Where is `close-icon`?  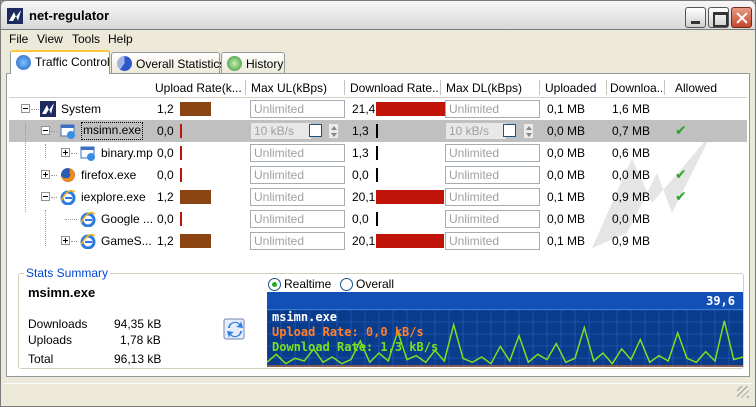 close-icon is located at coordinates (741, 17).